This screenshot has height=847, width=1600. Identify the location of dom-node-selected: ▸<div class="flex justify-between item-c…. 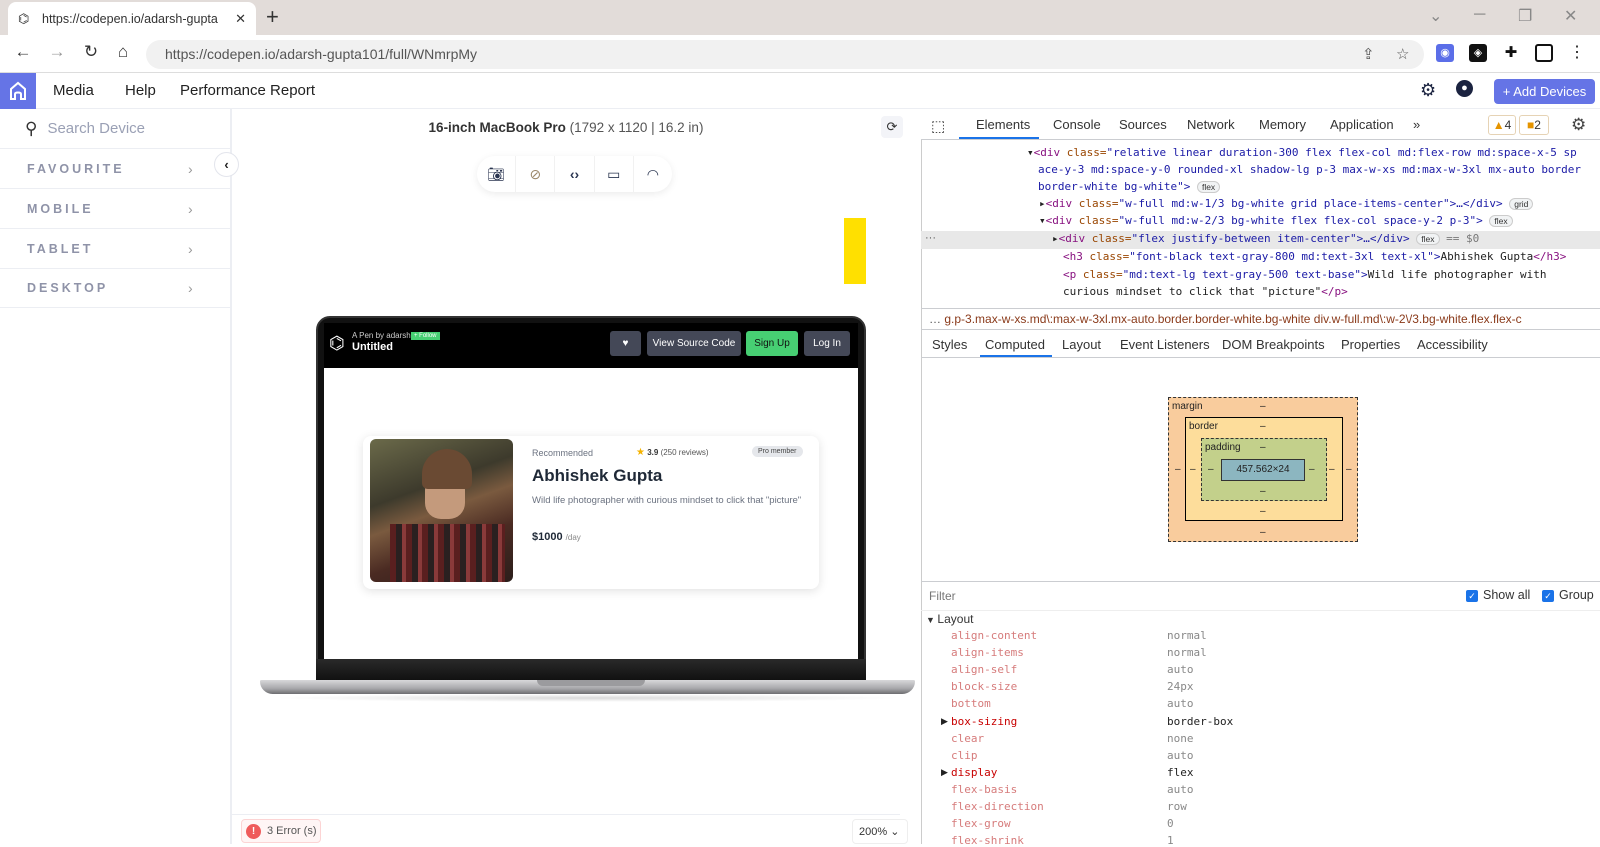
(1265, 238).